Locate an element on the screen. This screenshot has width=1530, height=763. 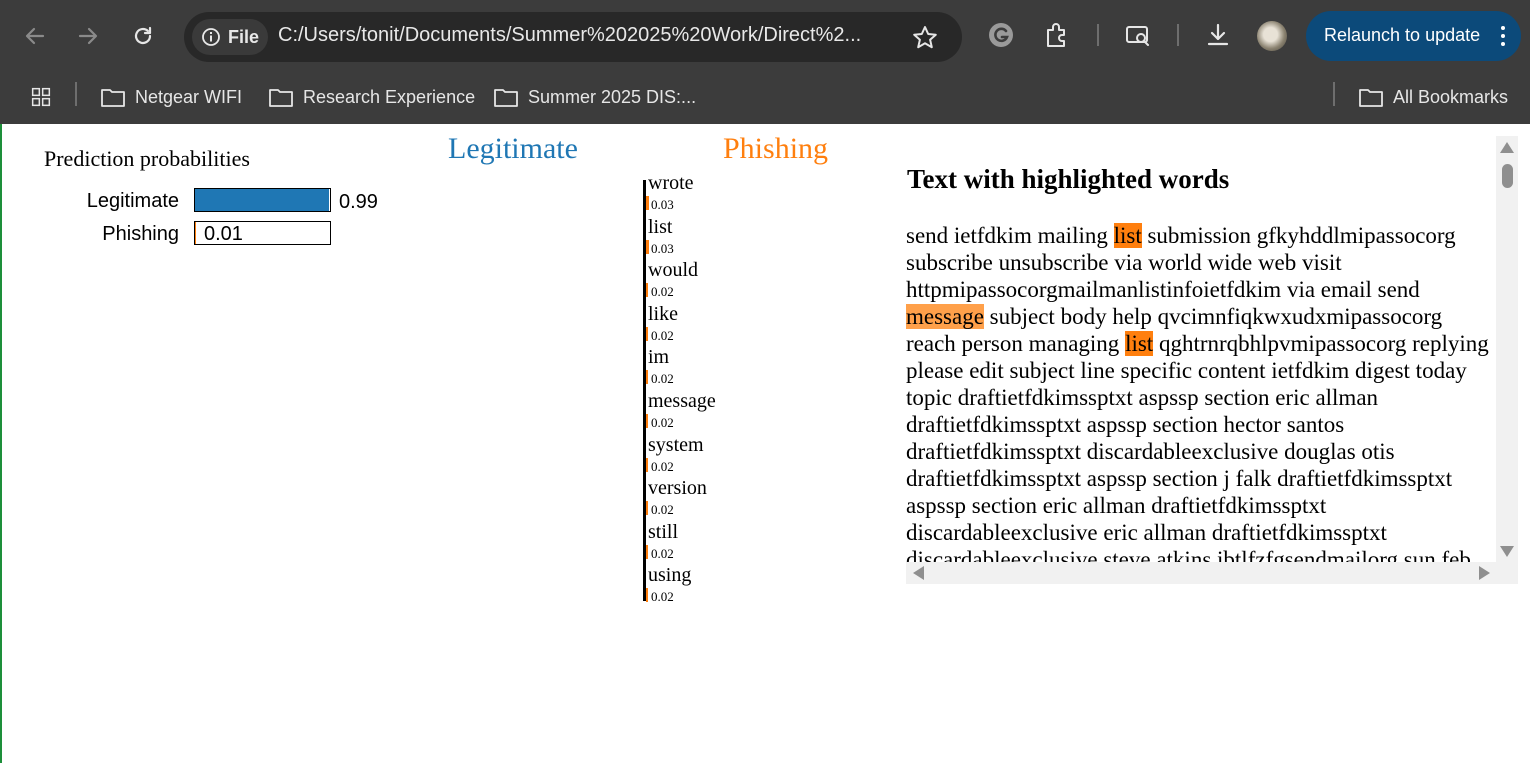
feature-word: using is located at coordinates (670, 575).